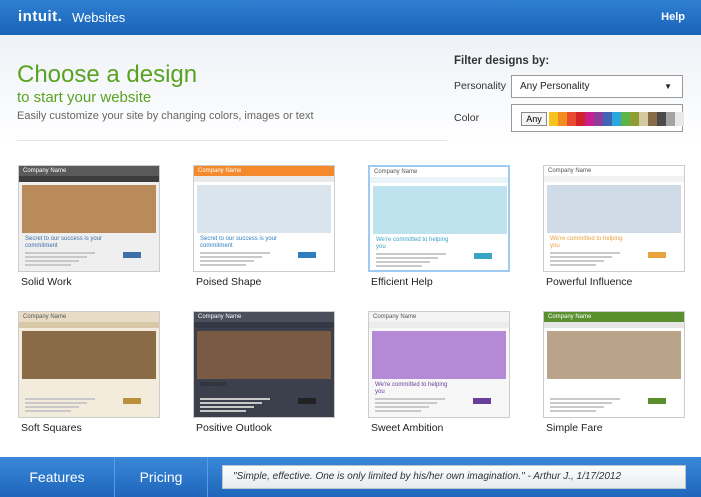 The height and width of the screenshot is (497, 701). I want to click on design-name: Simple Fare, so click(574, 428).